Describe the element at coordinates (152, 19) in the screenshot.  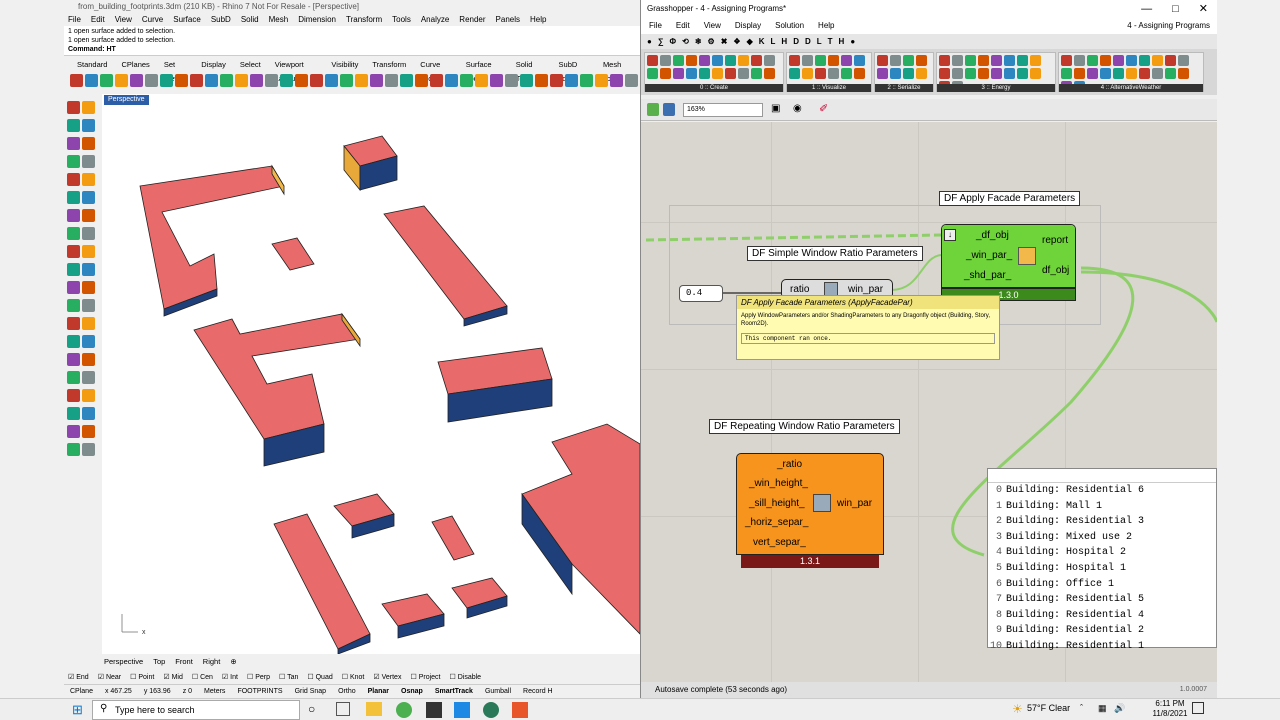
I see `menu-curve: Curve` at that location.